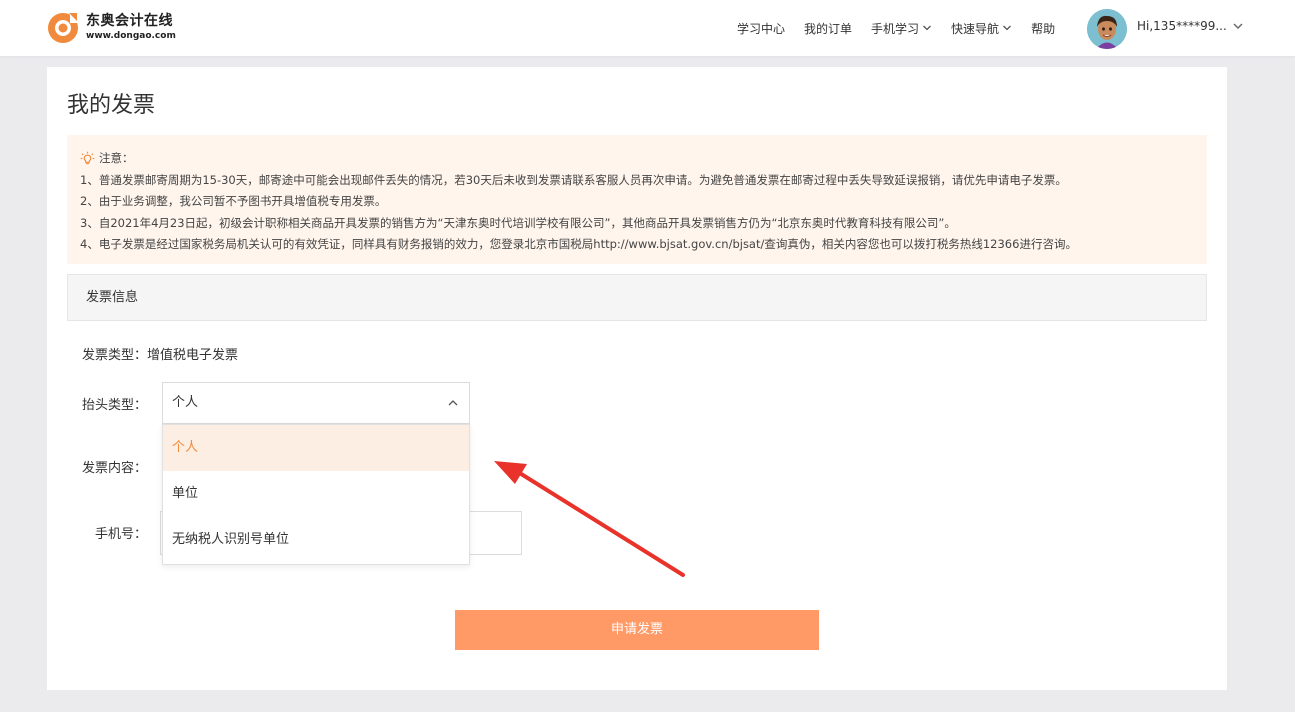 The image size is (1295, 712). What do you see at coordinates (453, 403) in the screenshot?
I see `chevron-up-icon` at bounding box center [453, 403].